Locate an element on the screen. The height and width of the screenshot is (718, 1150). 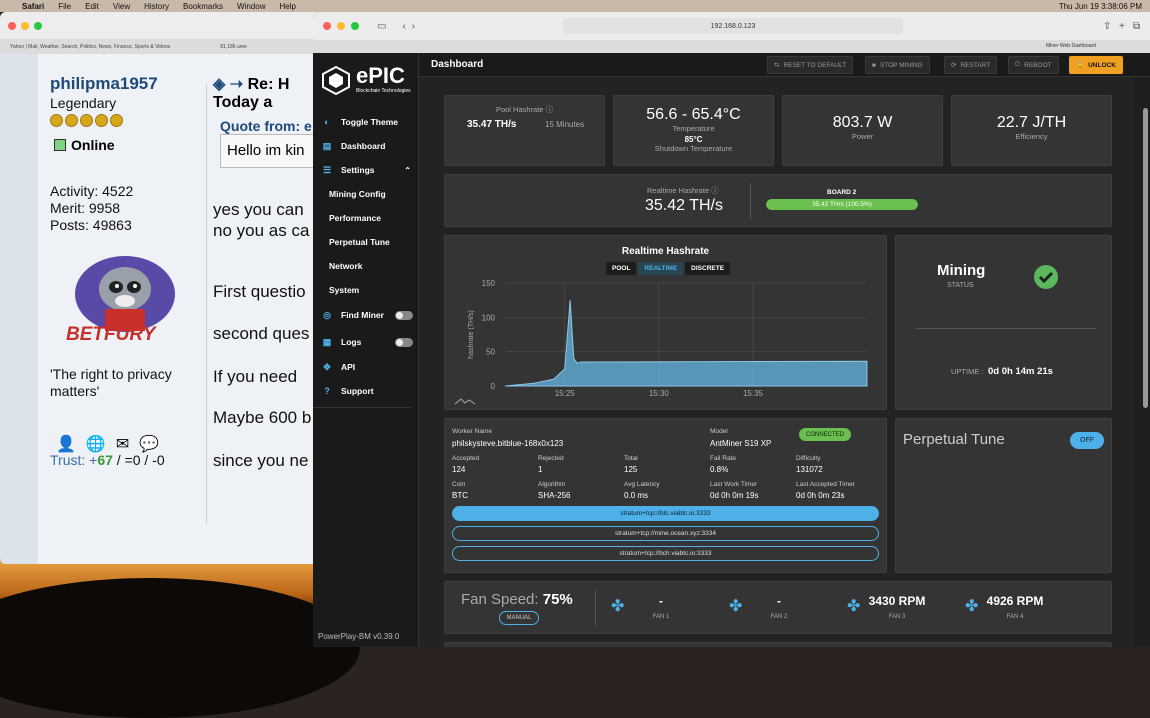
share-icon: ⇪ is located at coordinates (1107, 26).